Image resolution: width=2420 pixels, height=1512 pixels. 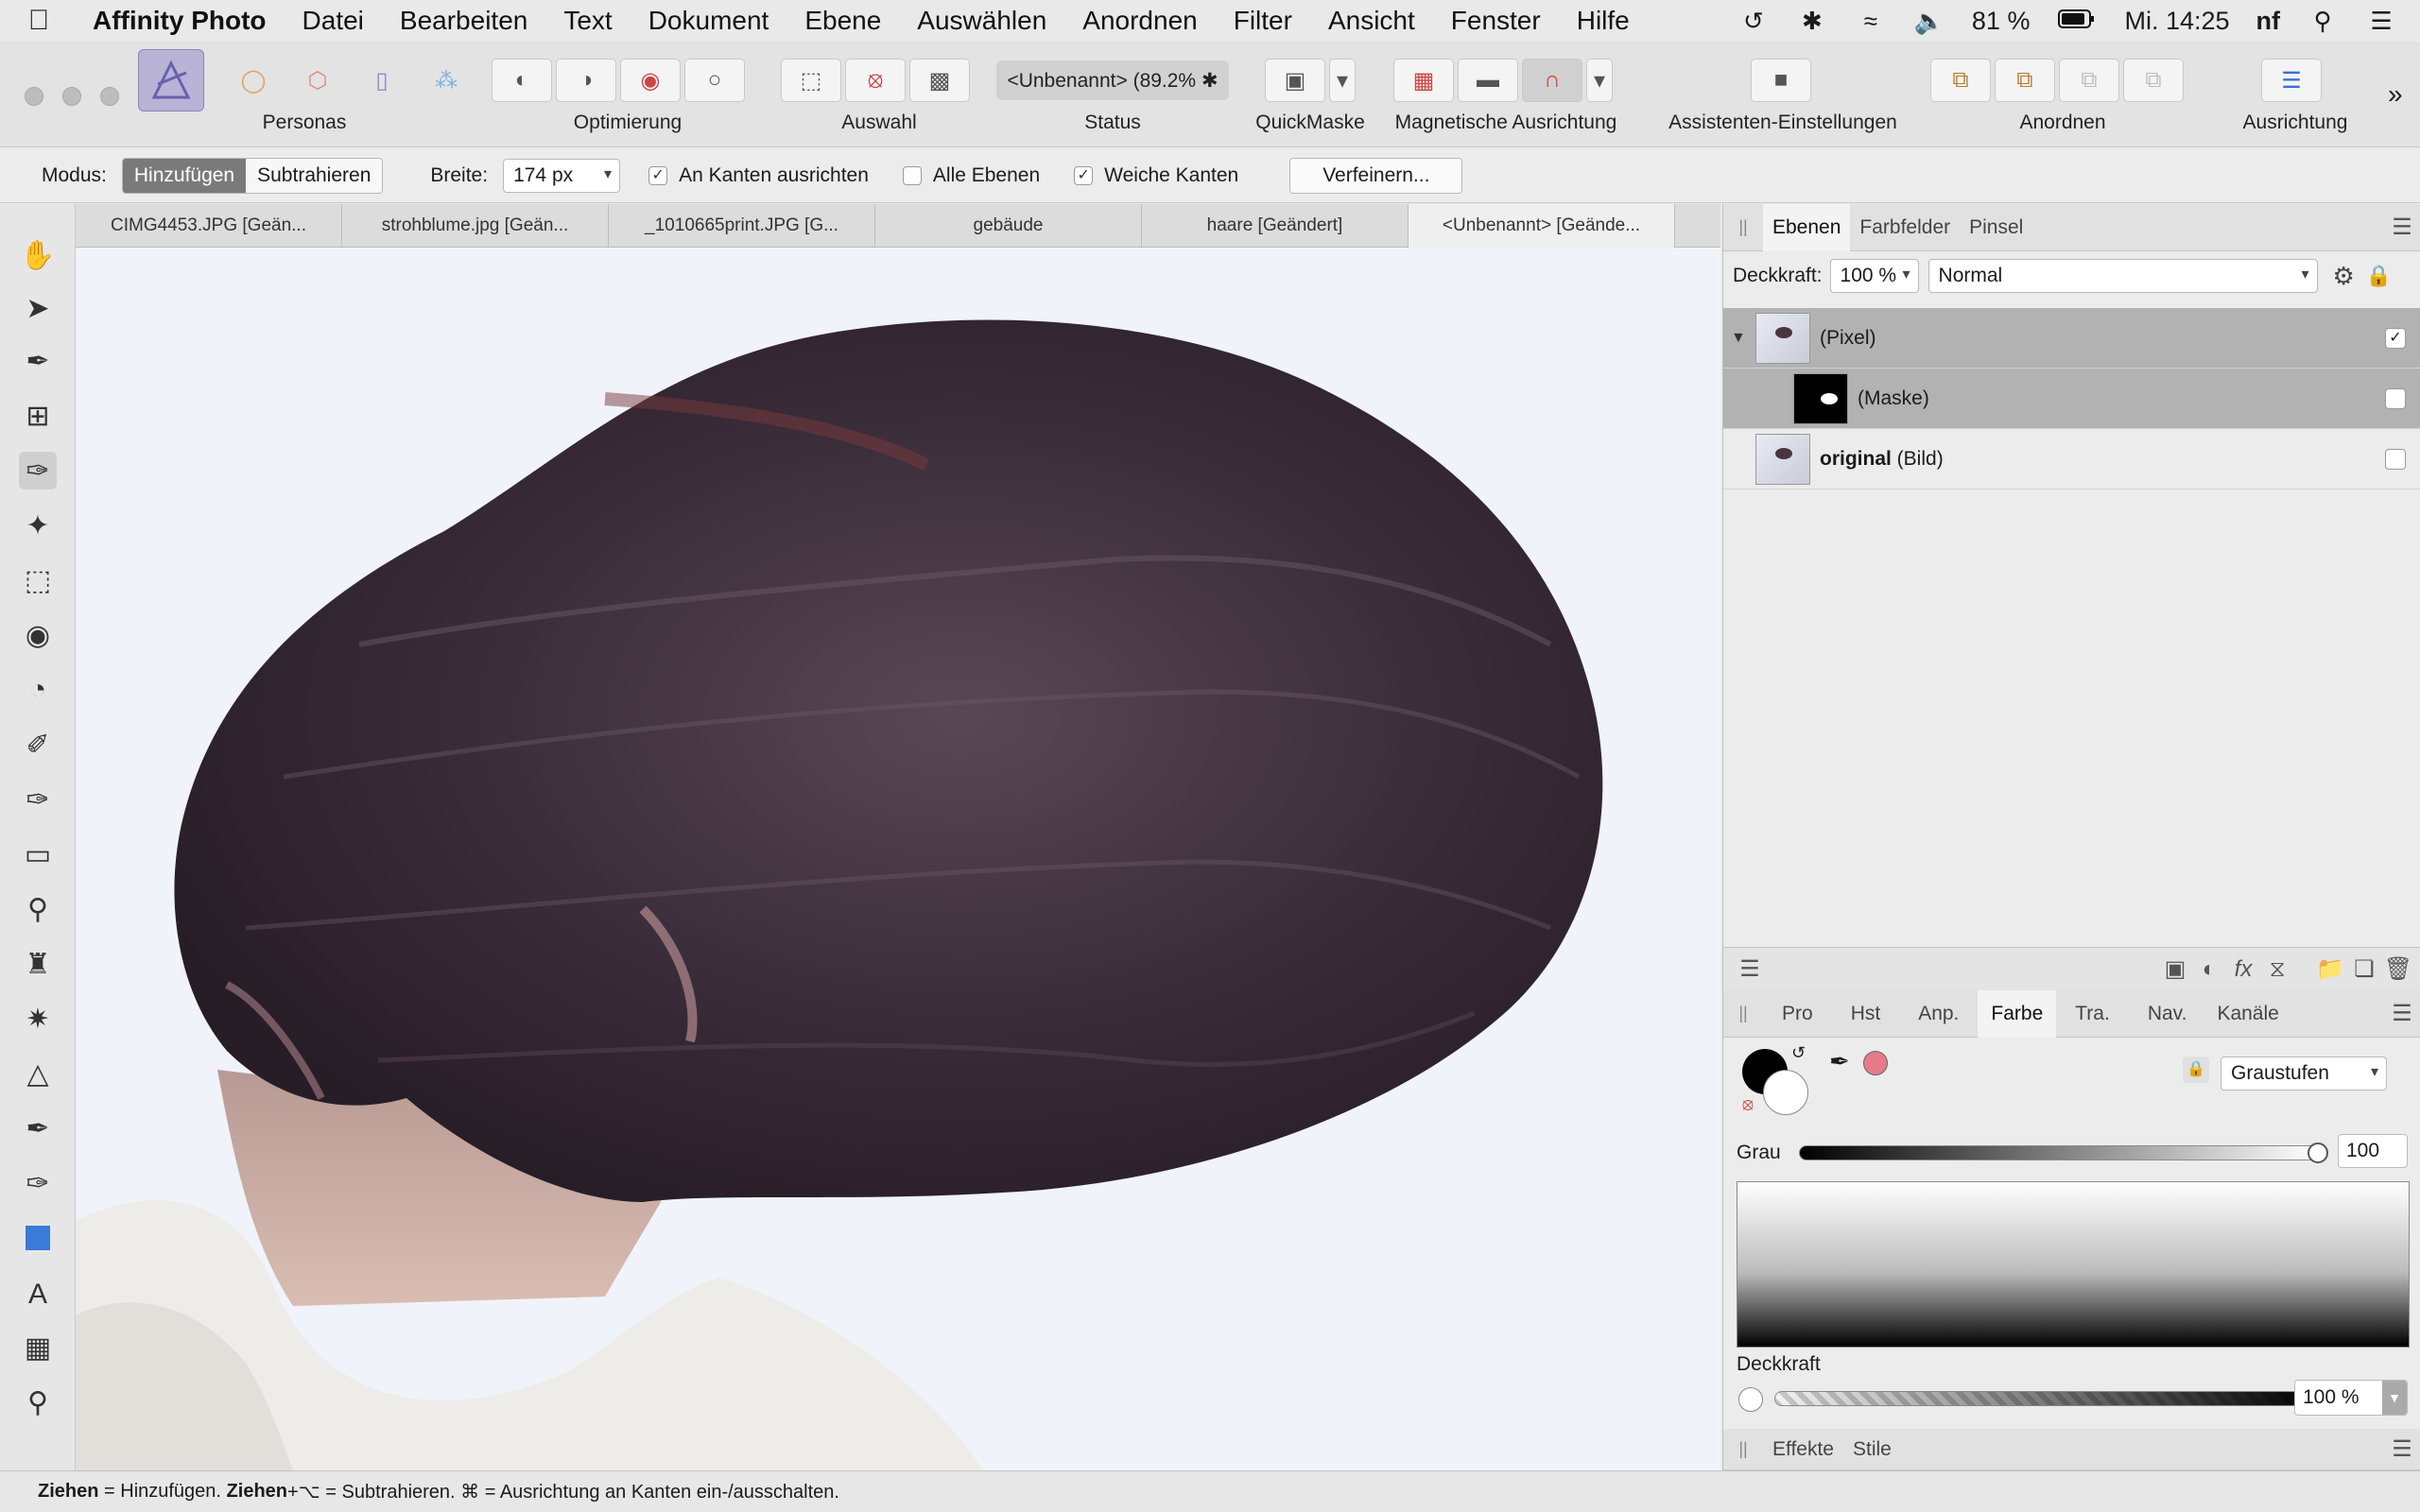 I want to click on opacity-dropdown-icon: ▼, so click(x=2394, y=1398).